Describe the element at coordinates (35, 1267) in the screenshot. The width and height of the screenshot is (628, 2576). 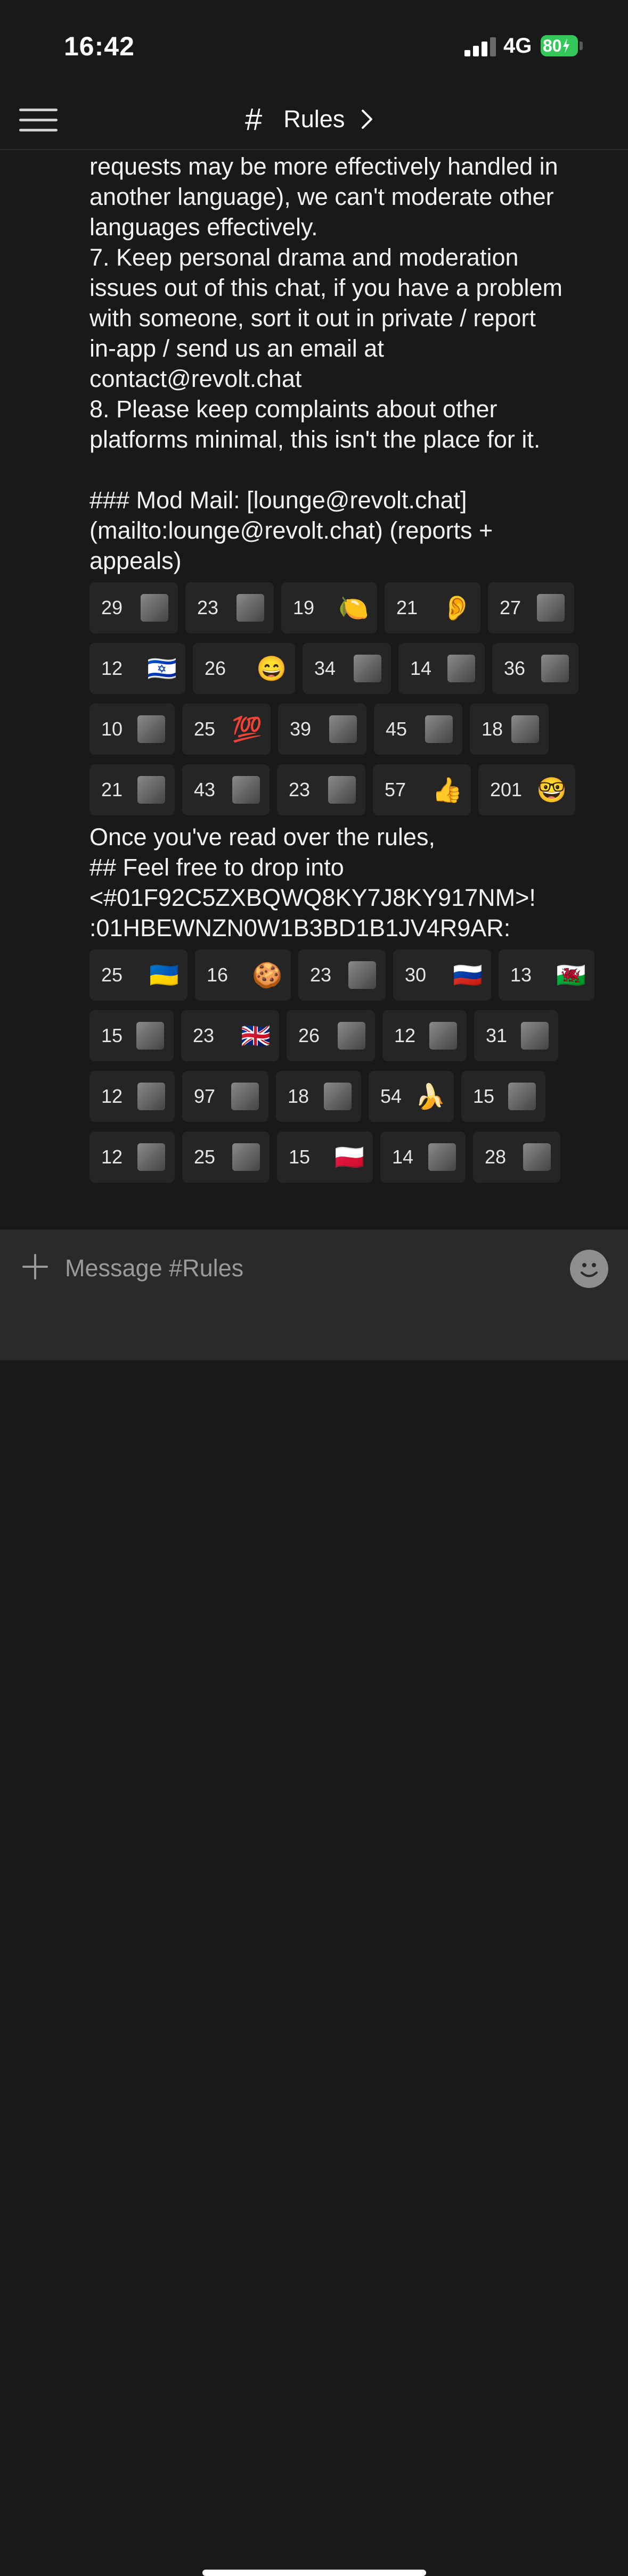
I see `plus-icon` at that location.